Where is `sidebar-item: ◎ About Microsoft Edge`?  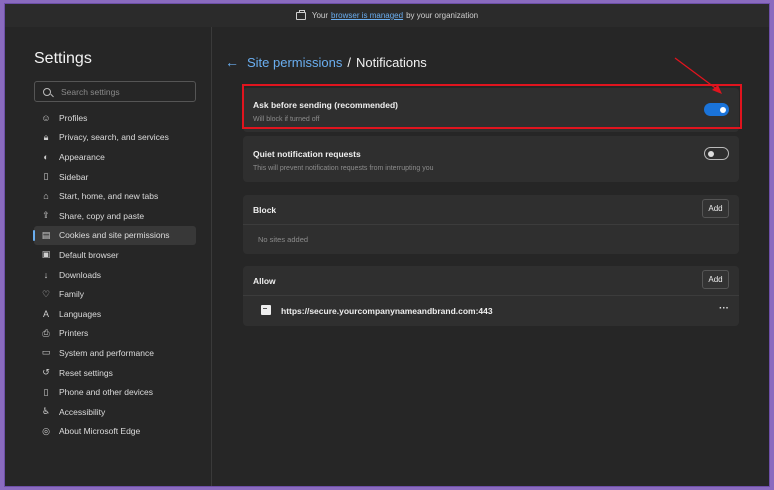
sidebar-item: ◎ About Microsoft Edge is located at coordinates (115, 432).